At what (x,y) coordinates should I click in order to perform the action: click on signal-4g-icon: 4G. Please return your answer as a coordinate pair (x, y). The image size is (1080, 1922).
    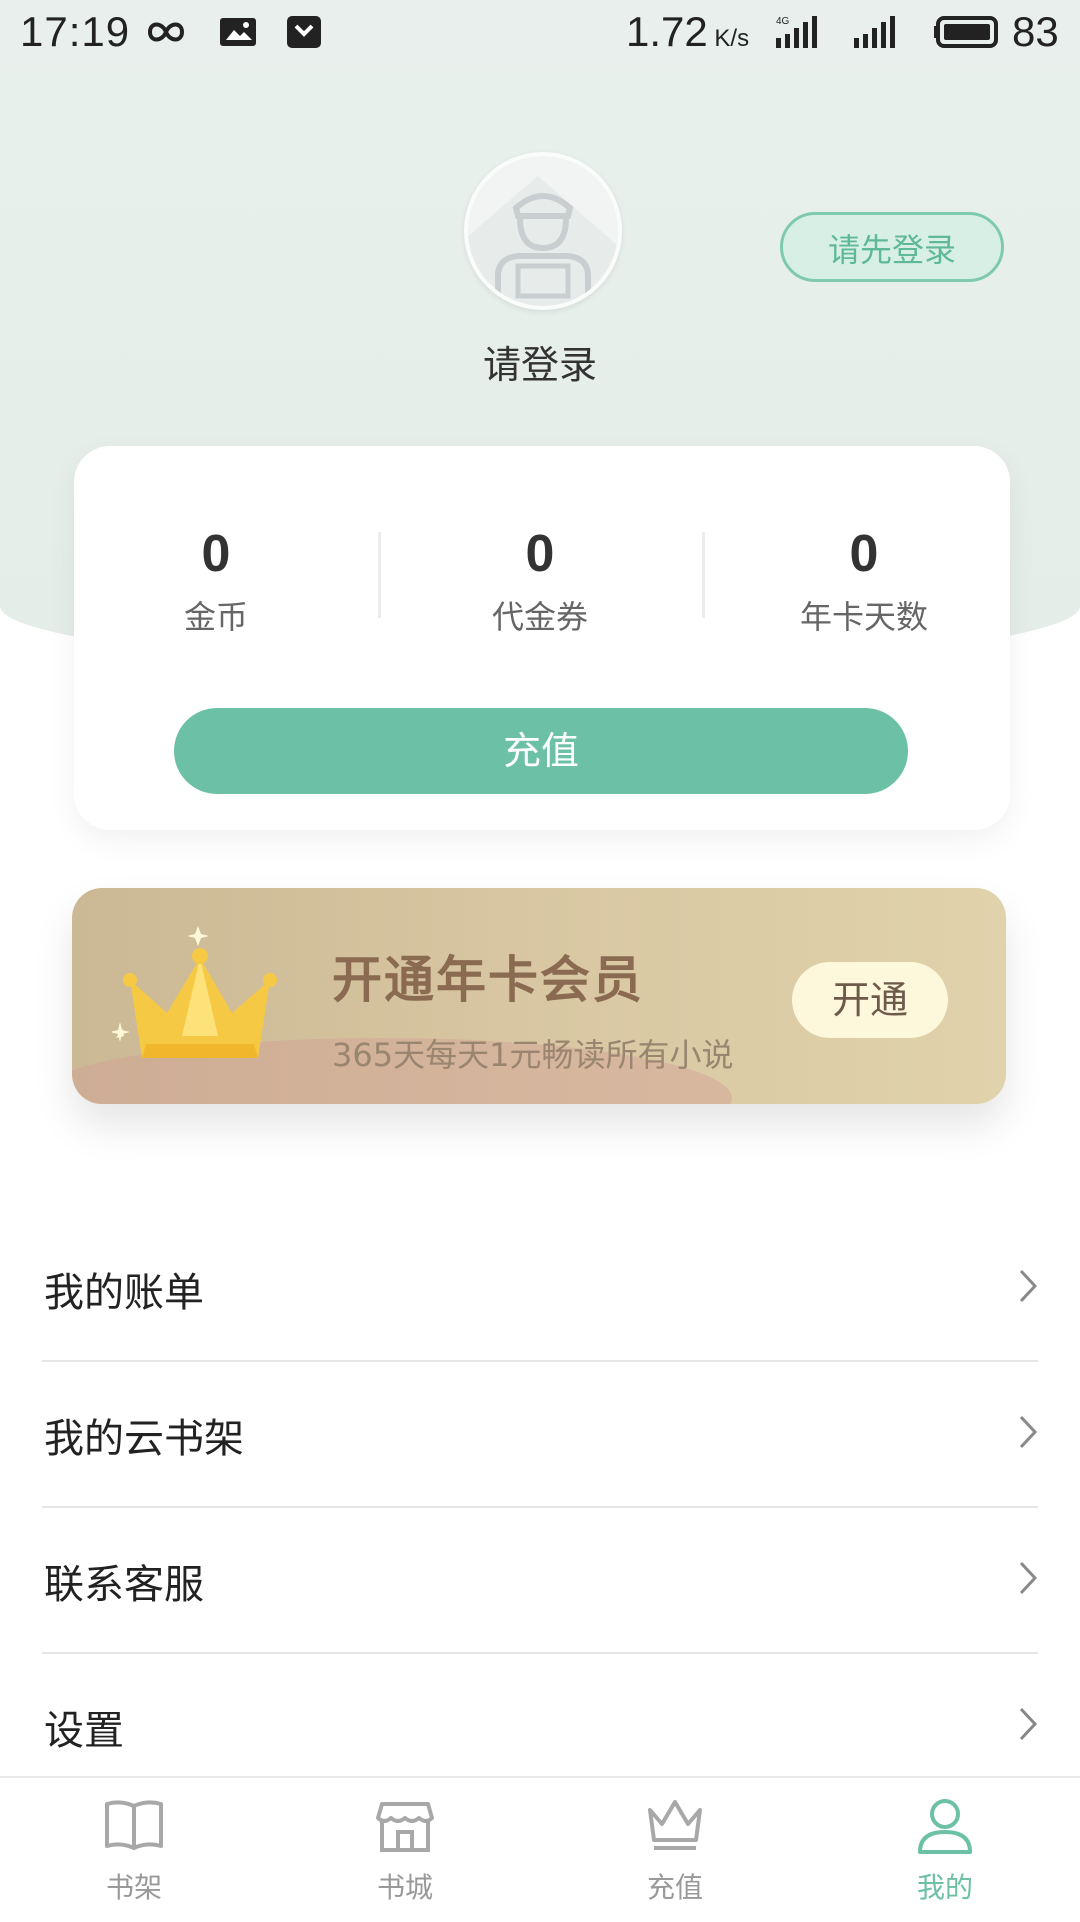
    Looking at the image, I should click on (796, 32).